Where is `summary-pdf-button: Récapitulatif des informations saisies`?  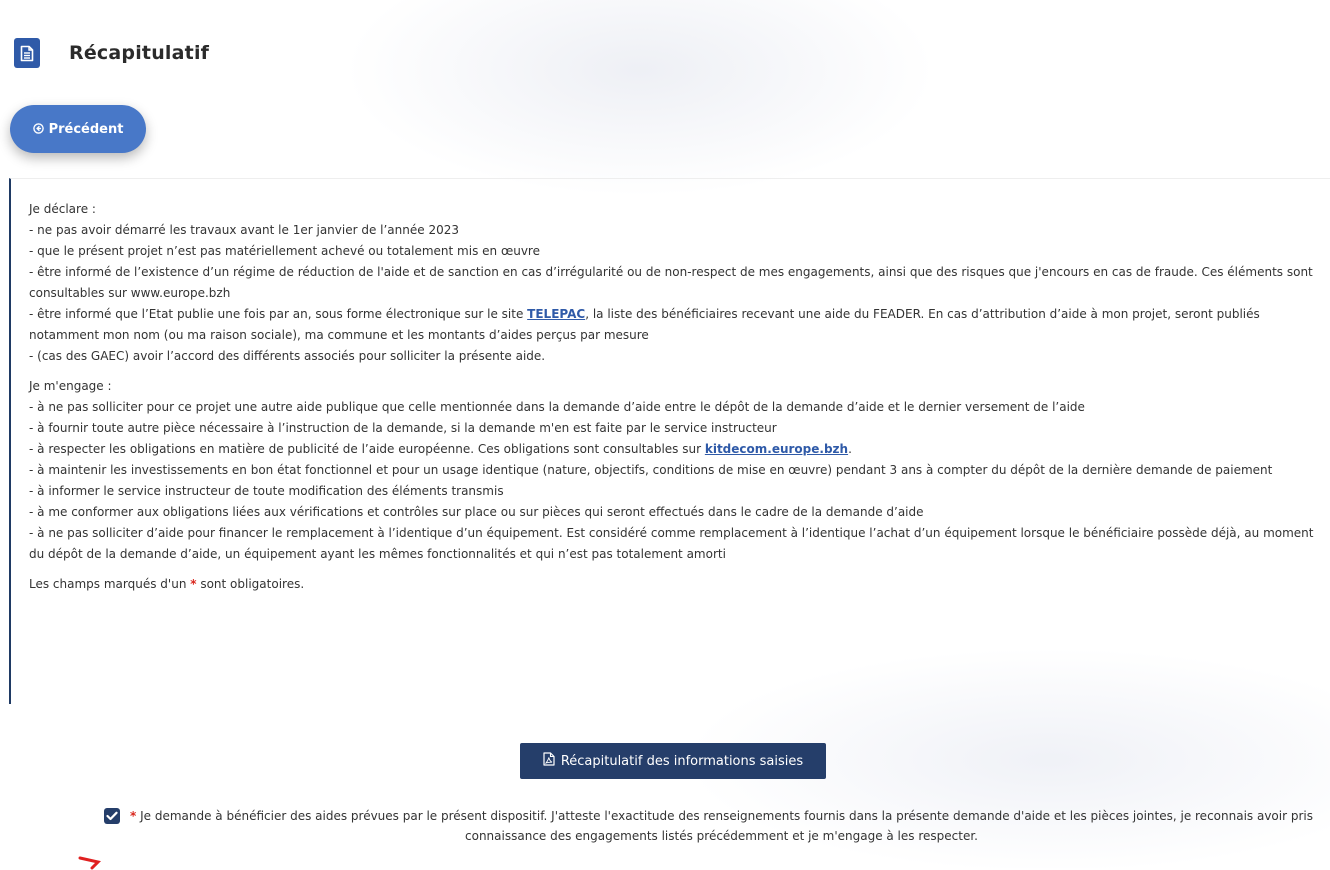 summary-pdf-button: Récapitulatif des informations saisies is located at coordinates (673, 761).